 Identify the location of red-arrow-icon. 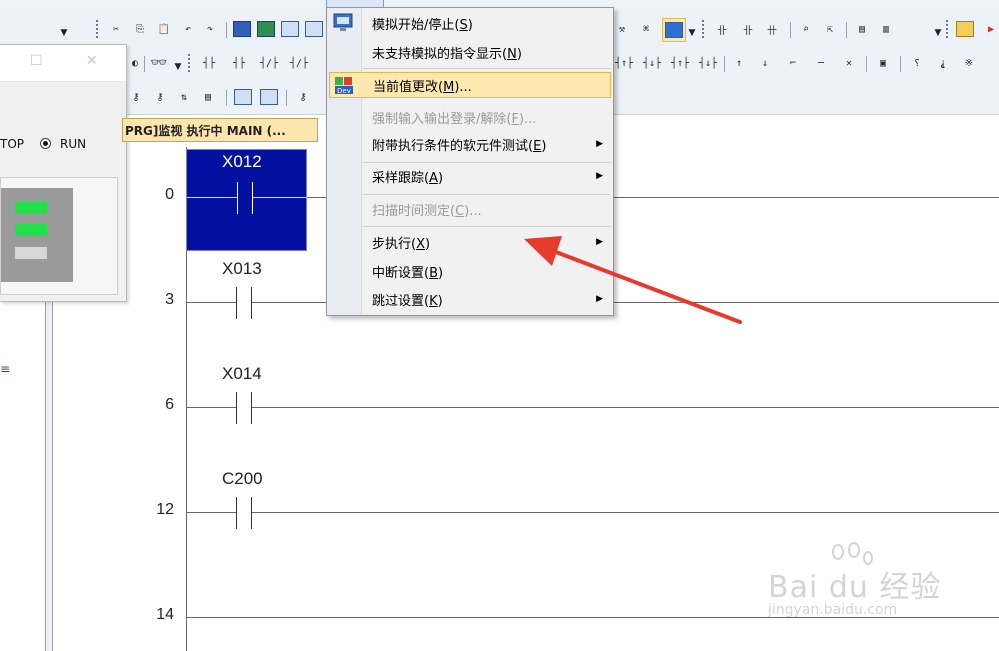
(633, 280).